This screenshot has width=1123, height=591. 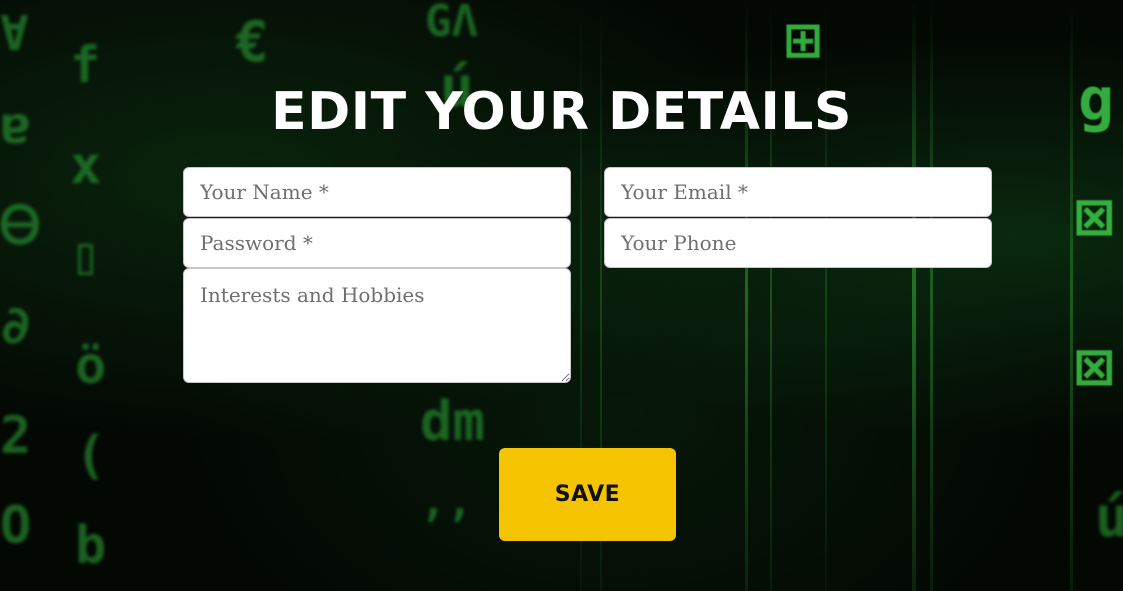 I want to click on password-input, so click(x=377, y=243).